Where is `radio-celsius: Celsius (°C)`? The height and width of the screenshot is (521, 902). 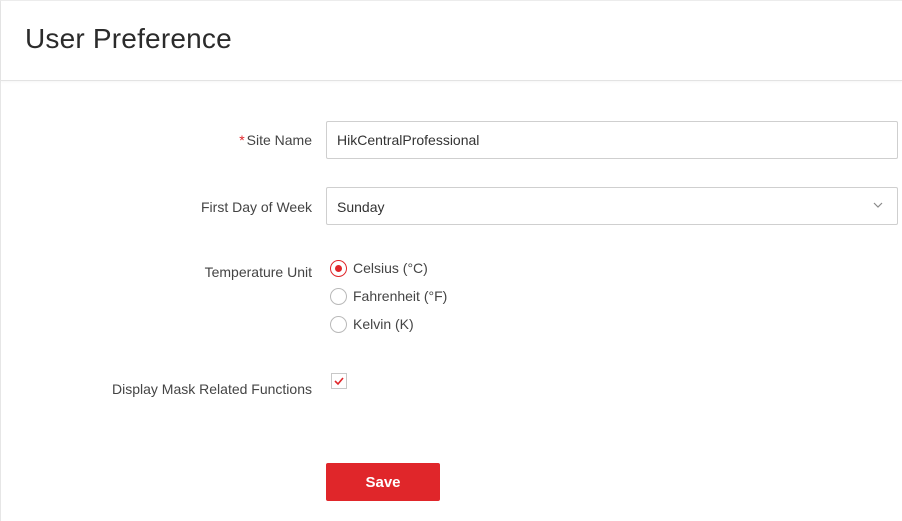 radio-celsius: Celsius (°C) is located at coordinates (379, 268).